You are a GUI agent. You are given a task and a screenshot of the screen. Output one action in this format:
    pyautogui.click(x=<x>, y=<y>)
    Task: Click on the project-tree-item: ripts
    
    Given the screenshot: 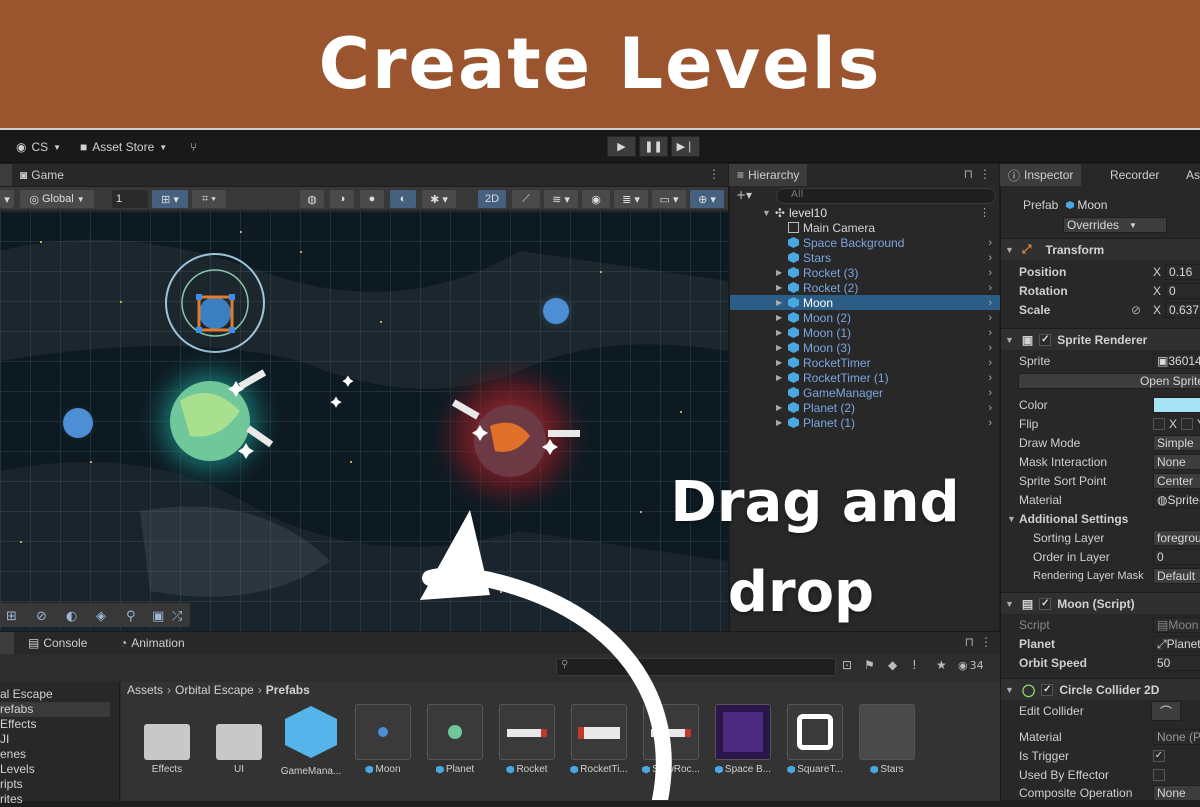 What is the action you would take?
    pyautogui.click(x=55, y=784)
    